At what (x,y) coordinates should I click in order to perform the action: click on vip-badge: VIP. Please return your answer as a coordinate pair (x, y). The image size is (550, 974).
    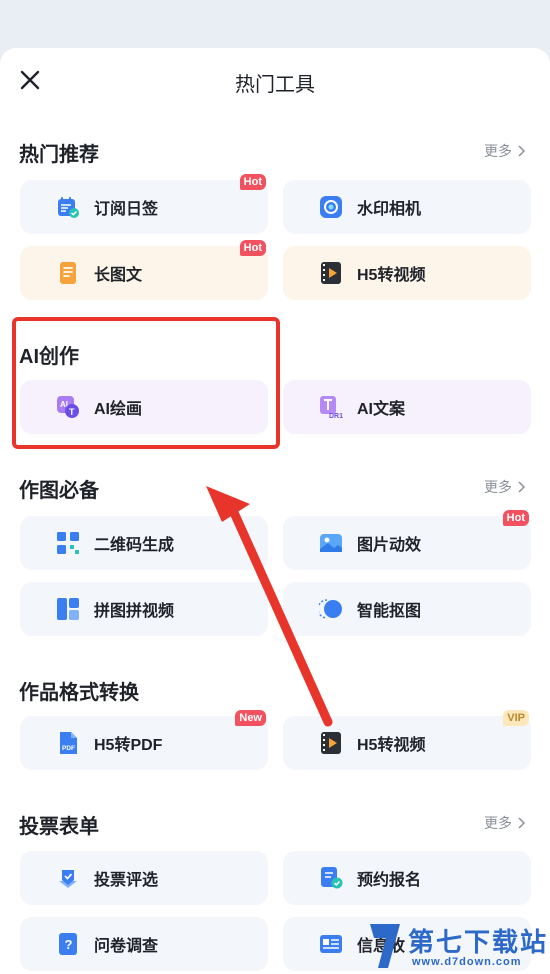
    Looking at the image, I should click on (516, 718).